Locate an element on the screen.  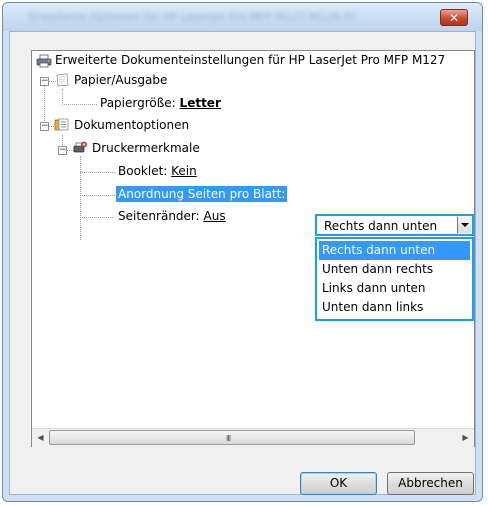
printer-features-icon is located at coordinates (80, 147).